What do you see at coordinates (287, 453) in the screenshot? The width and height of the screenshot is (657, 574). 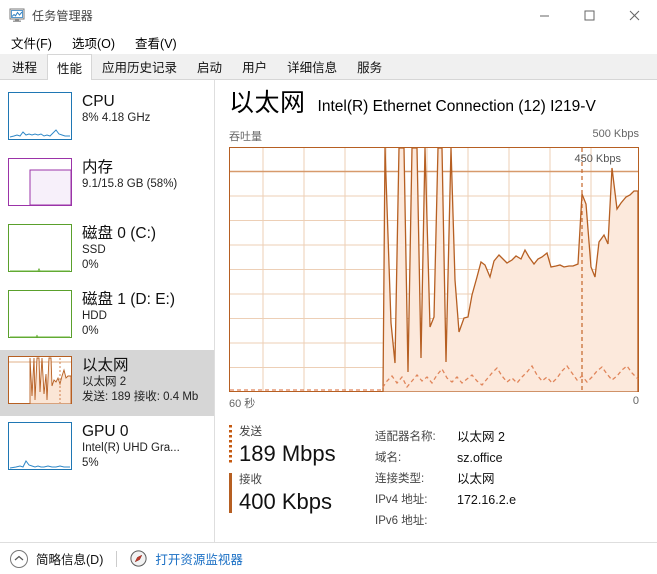 I see `send-value: 189 Mbps` at bounding box center [287, 453].